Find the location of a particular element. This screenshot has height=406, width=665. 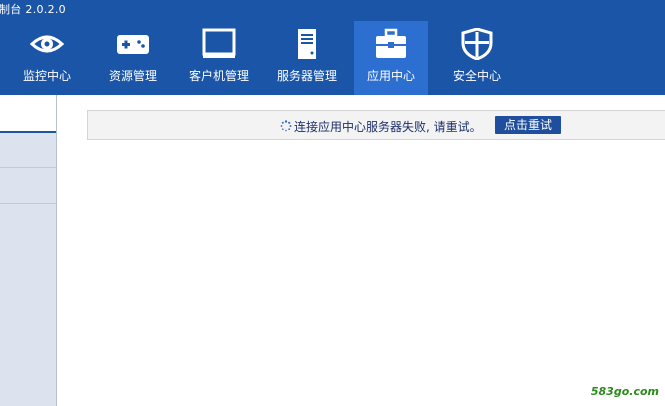

window-title: 制台 2.0.2.0 is located at coordinates (33, 9).